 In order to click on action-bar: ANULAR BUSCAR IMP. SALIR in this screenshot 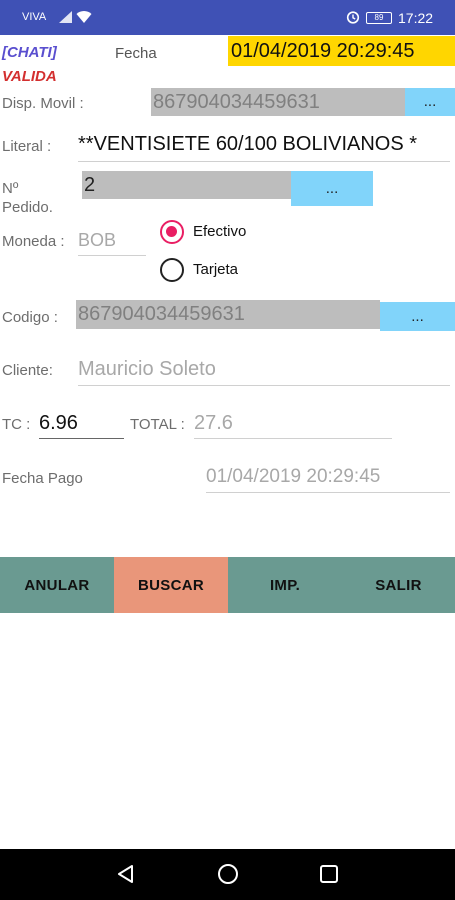, I will do `click(227, 585)`.